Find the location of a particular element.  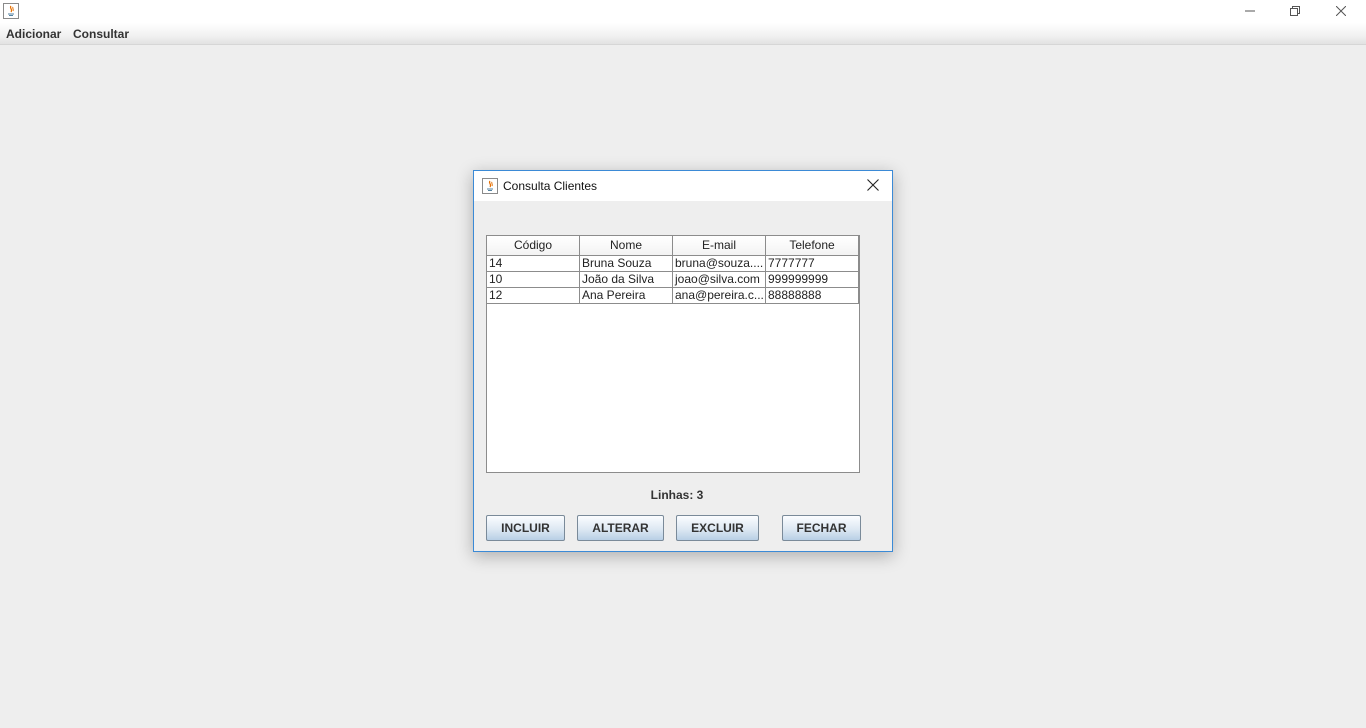

incluir-button: INCLUIR is located at coordinates (525, 528).